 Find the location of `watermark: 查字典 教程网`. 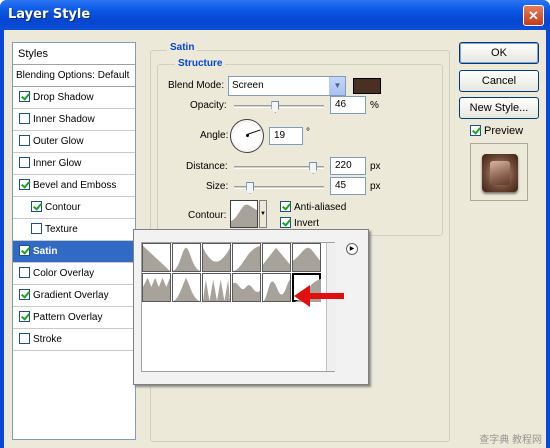

watermark: 查字典 教程网 is located at coordinates (510, 440).